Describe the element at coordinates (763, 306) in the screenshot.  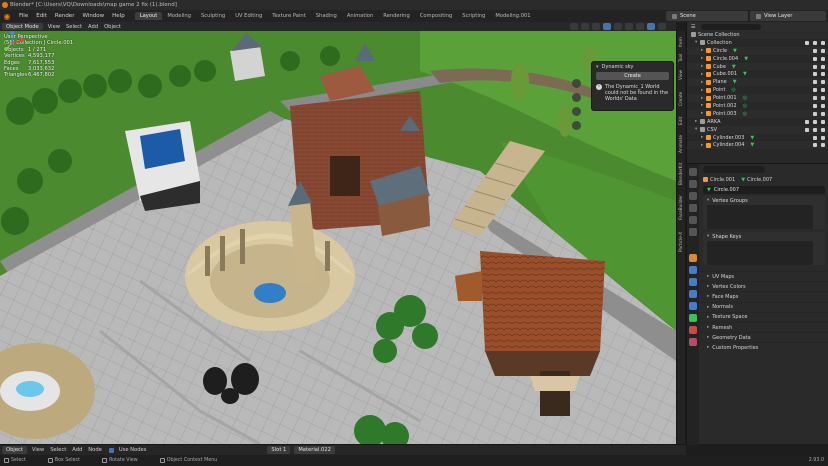
I see `section-normals: ▸ Normals` at that location.